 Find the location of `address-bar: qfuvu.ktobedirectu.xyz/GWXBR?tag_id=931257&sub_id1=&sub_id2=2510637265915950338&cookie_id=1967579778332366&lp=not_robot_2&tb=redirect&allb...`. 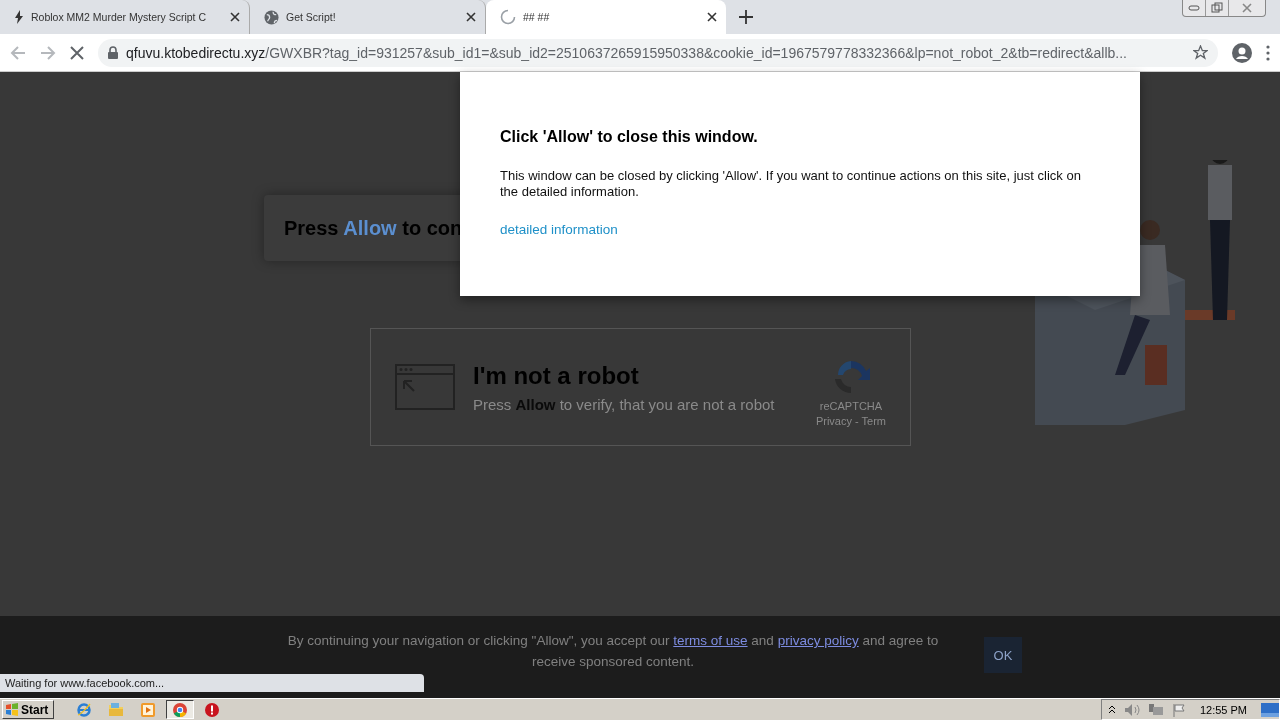

address-bar: qfuvu.ktobedirectu.xyz/GWXBR?tag_id=931257&sub_id1=&sub_id2=2510637265915950338&cookie_id=1967579778332366&lp=not_robot_2&tb=redirect&allb... is located at coordinates (658, 52).